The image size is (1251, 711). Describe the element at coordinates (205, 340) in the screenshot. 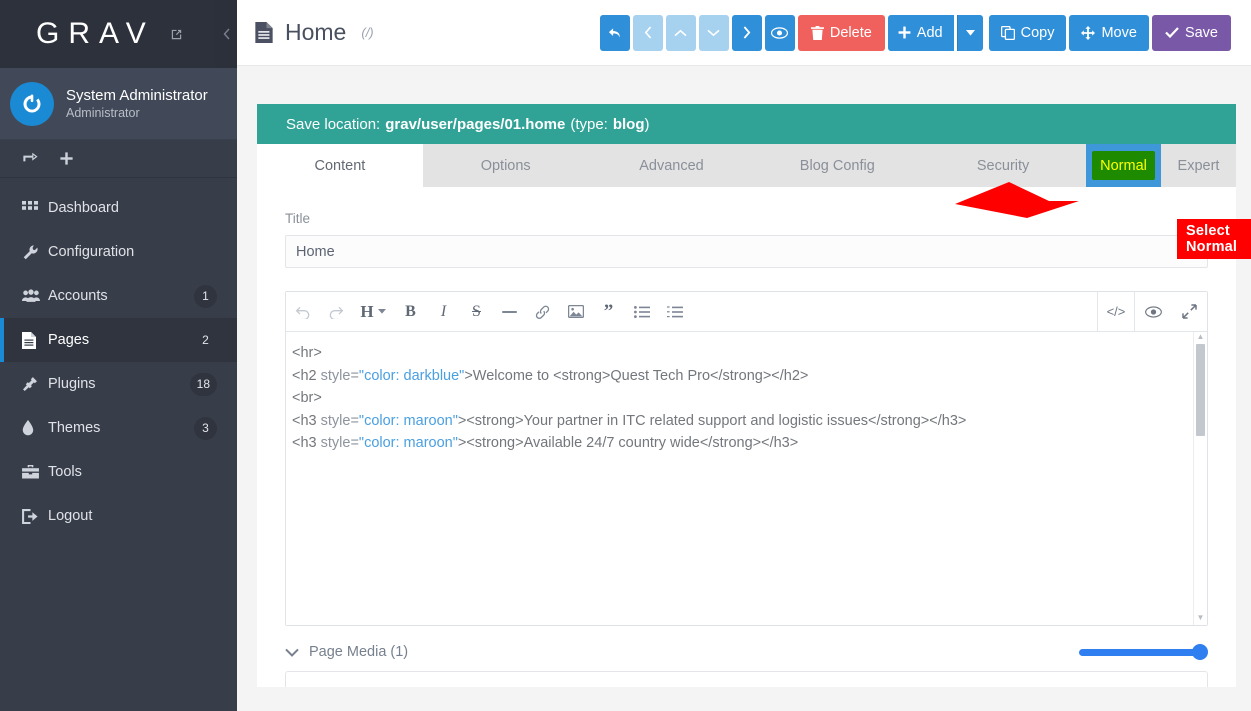

I see `sidebar-item-badge: 2` at that location.